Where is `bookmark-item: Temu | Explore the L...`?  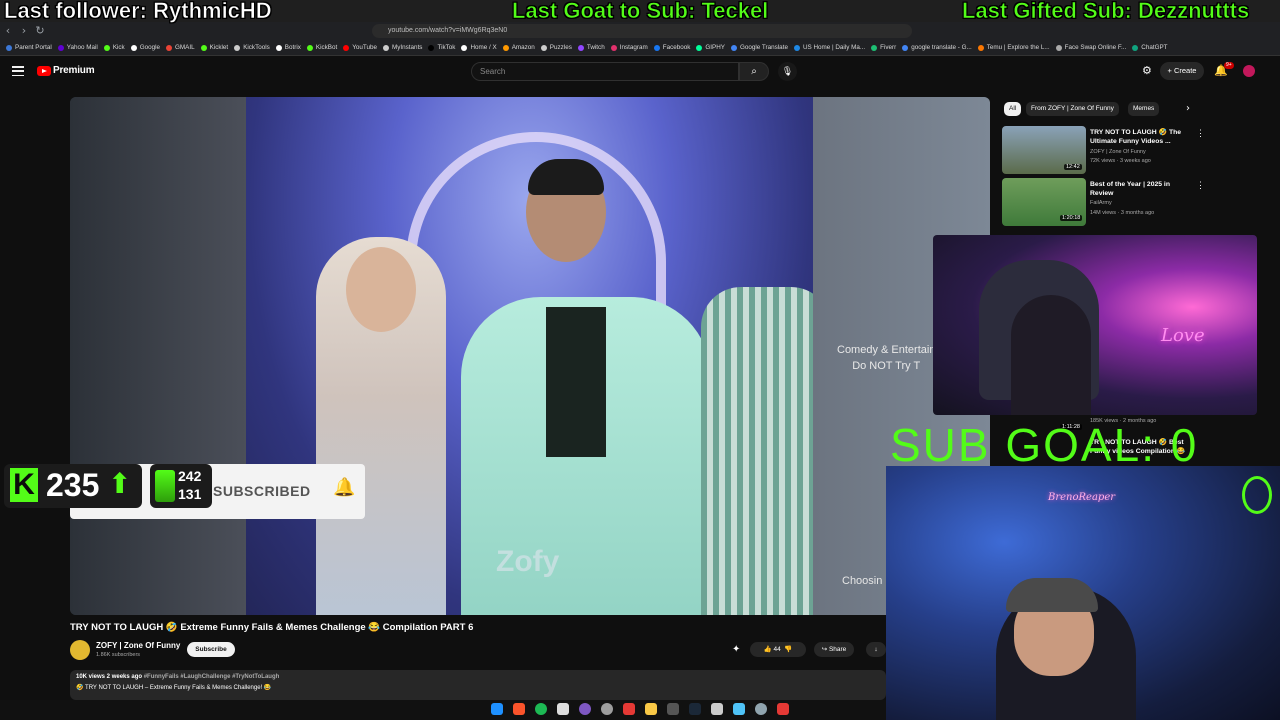
bookmark-item: Temu | Explore the L... is located at coordinates (1013, 47).